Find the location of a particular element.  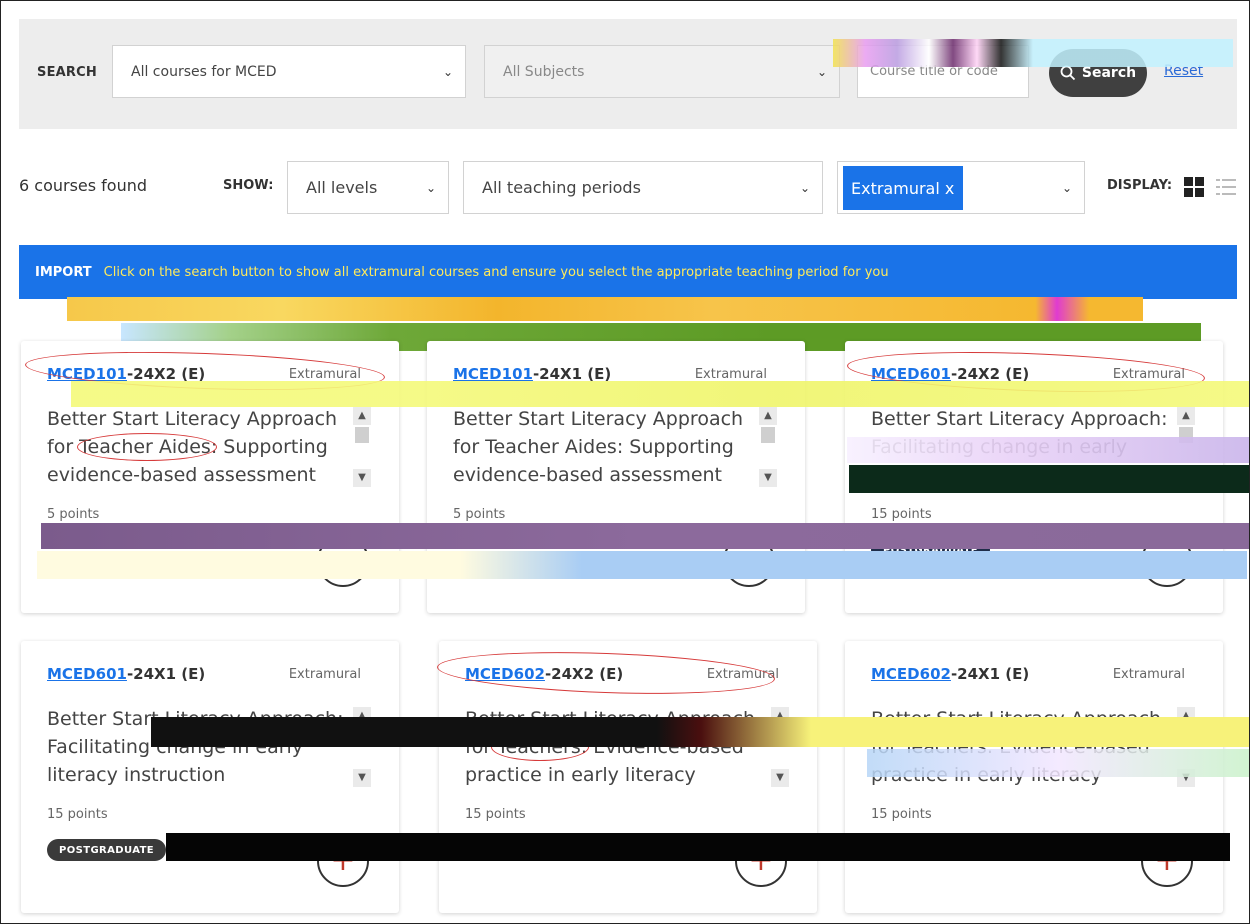

course-code: MCED101-24X2 (E) is located at coordinates (126, 374).